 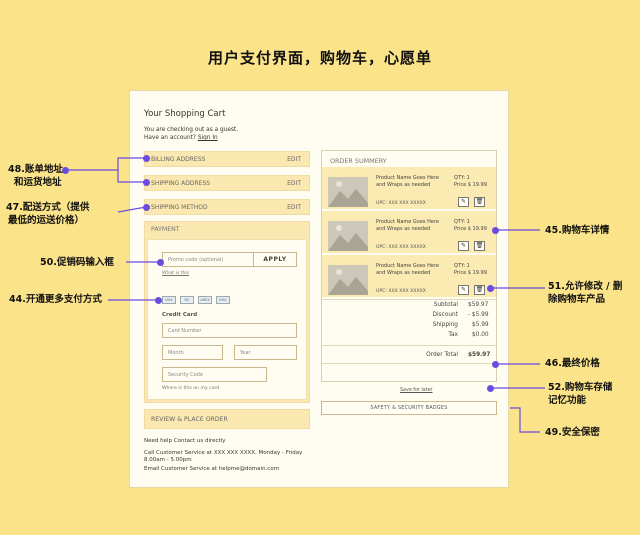 What do you see at coordinates (577, 230) in the screenshot?
I see `annotation-45: 45.购物车详情` at bounding box center [577, 230].